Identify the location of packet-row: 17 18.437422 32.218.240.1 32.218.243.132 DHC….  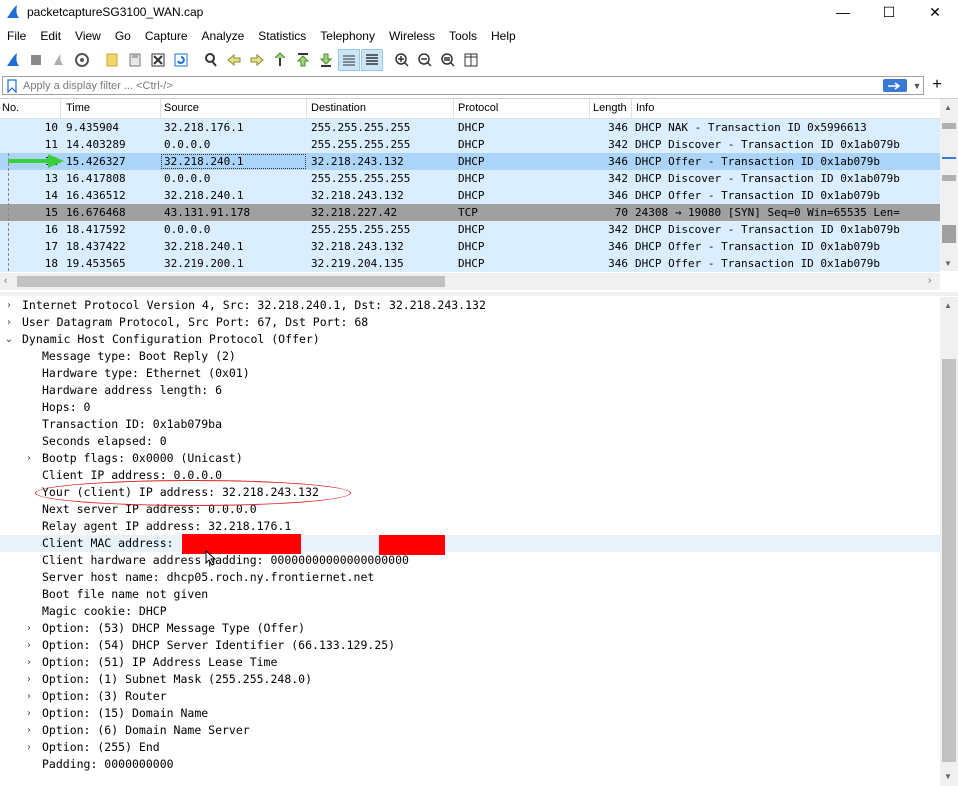
(470, 246).